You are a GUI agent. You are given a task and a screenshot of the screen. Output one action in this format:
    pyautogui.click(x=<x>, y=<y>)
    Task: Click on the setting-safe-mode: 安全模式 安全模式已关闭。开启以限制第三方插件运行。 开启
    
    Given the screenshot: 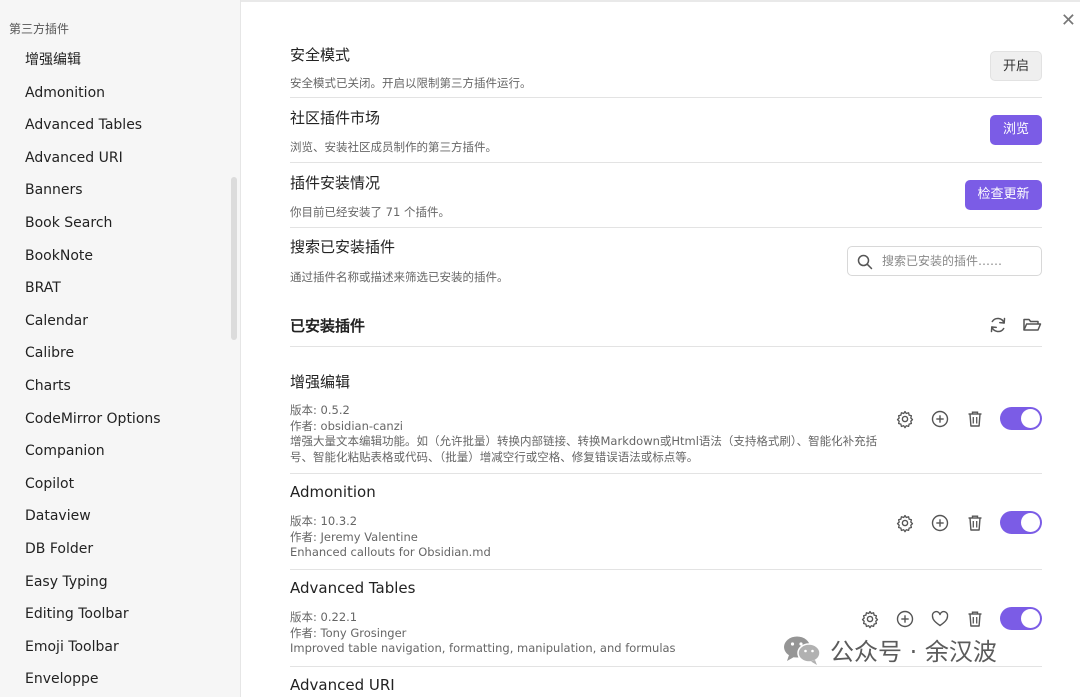 What is the action you would take?
    pyautogui.click(x=666, y=69)
    